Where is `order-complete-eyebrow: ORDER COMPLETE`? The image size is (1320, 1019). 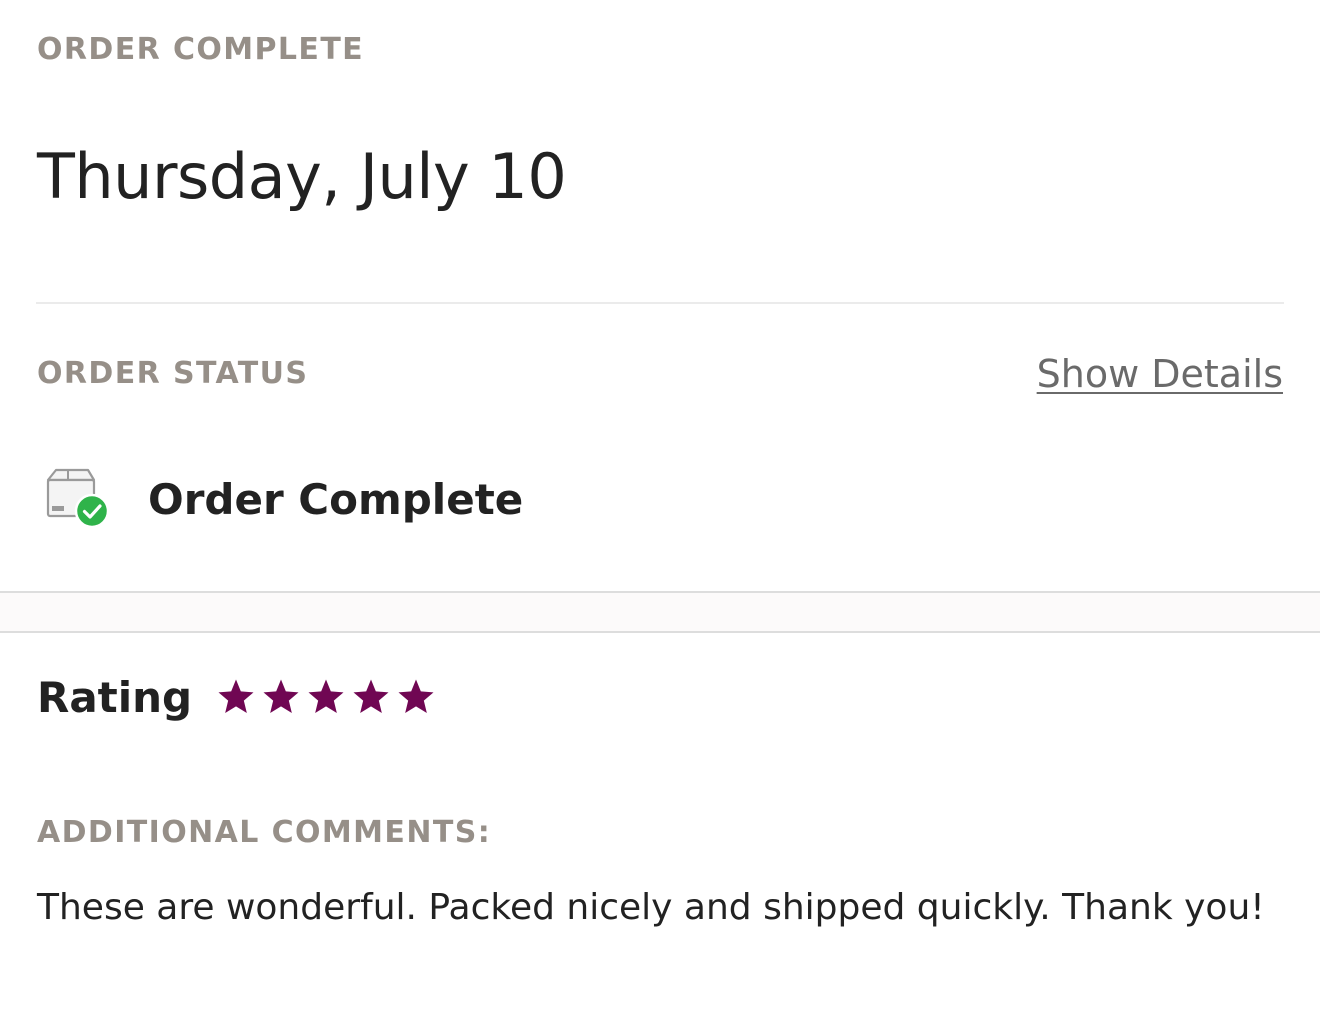 order-complete-eyebrow: ORDER COMPLETE is located at coordinates (201, 49).